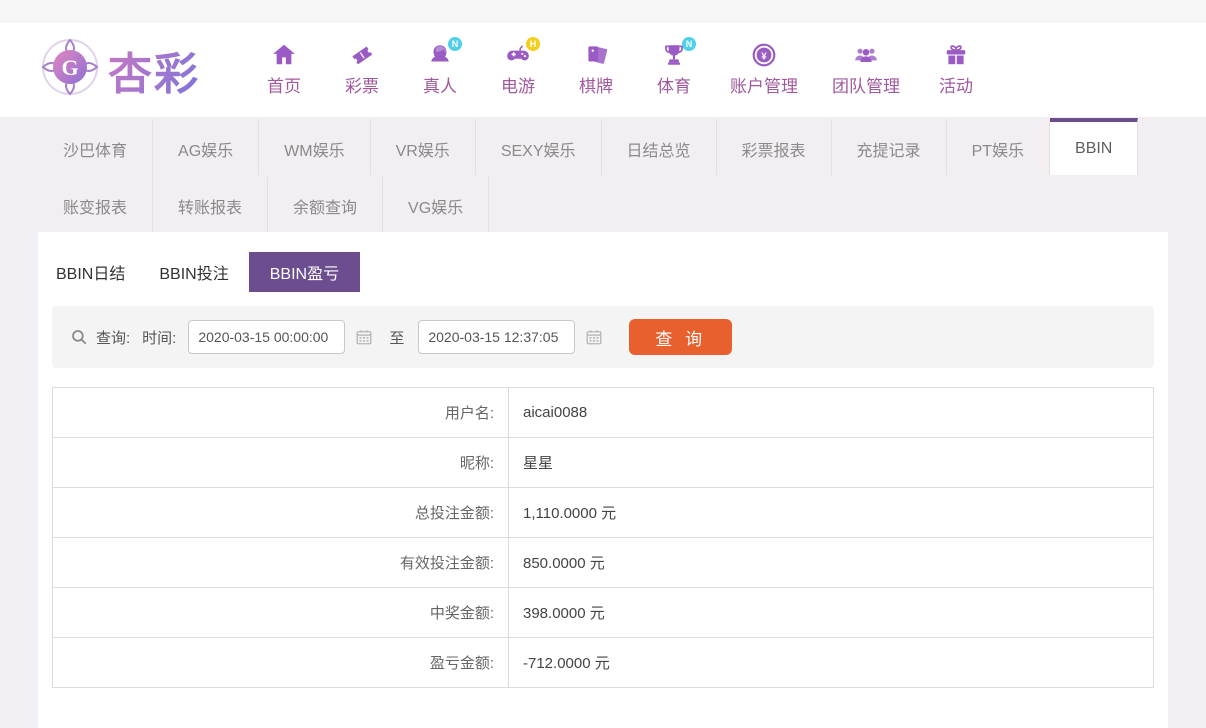 This screenshot has width=1206, height=728. I want to click on main-nav: 首页 彩票 N 真人 H 电游 棋牌 N 体育 ¥ 账户管理 团队管理 活动, so click(620, 67).